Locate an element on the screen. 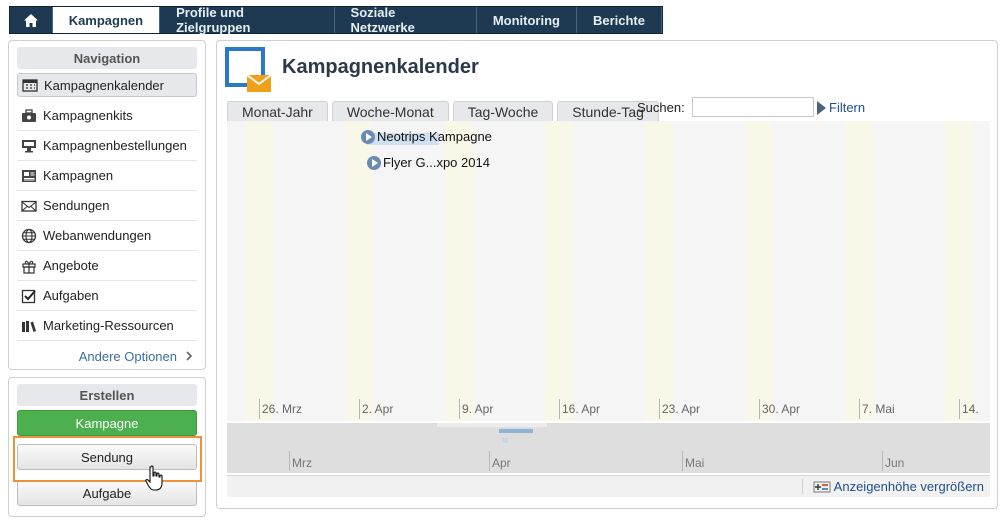 The image size is (1001, 522). tab-profile-und-zielgruppen: Profile und Zielgruppen is located at coordinates (247, 20).